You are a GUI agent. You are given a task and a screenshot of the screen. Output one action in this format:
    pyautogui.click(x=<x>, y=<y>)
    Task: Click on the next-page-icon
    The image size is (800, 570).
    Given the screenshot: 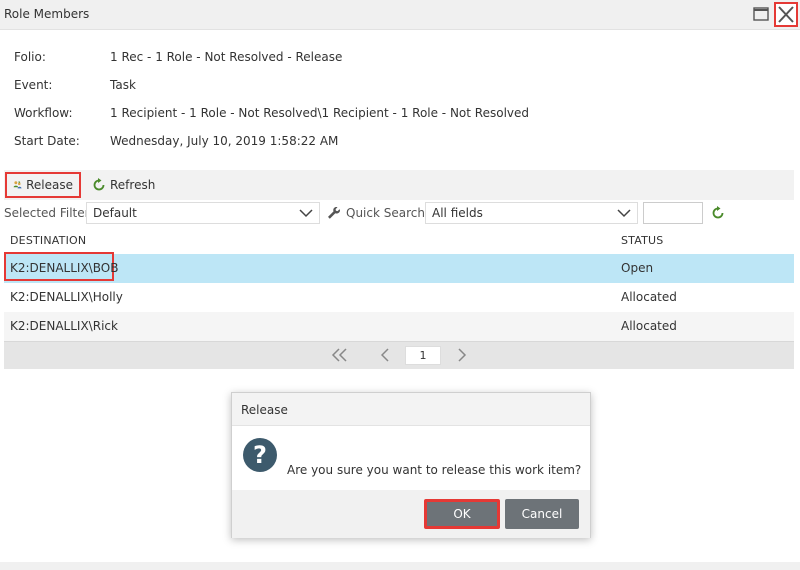 What is the action you would take?
    pyautogui.click(x=462, y=355)
    